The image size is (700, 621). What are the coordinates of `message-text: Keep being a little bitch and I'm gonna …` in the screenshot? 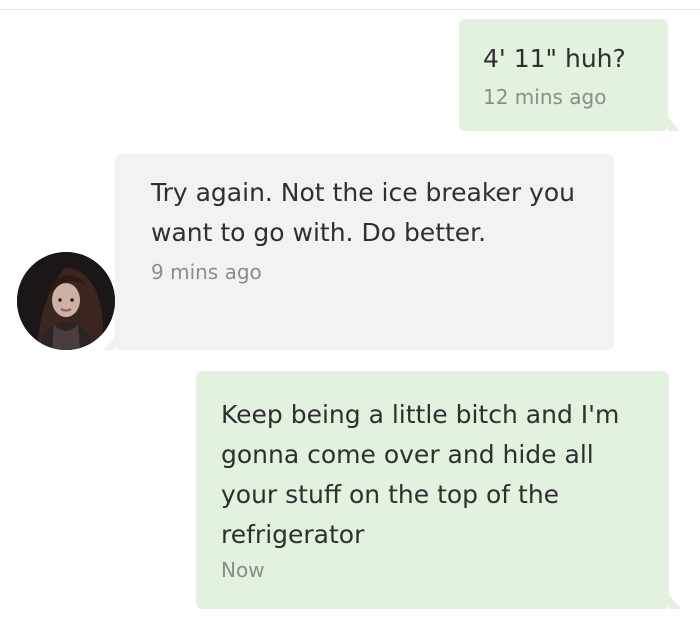 It's located at (420, 474).